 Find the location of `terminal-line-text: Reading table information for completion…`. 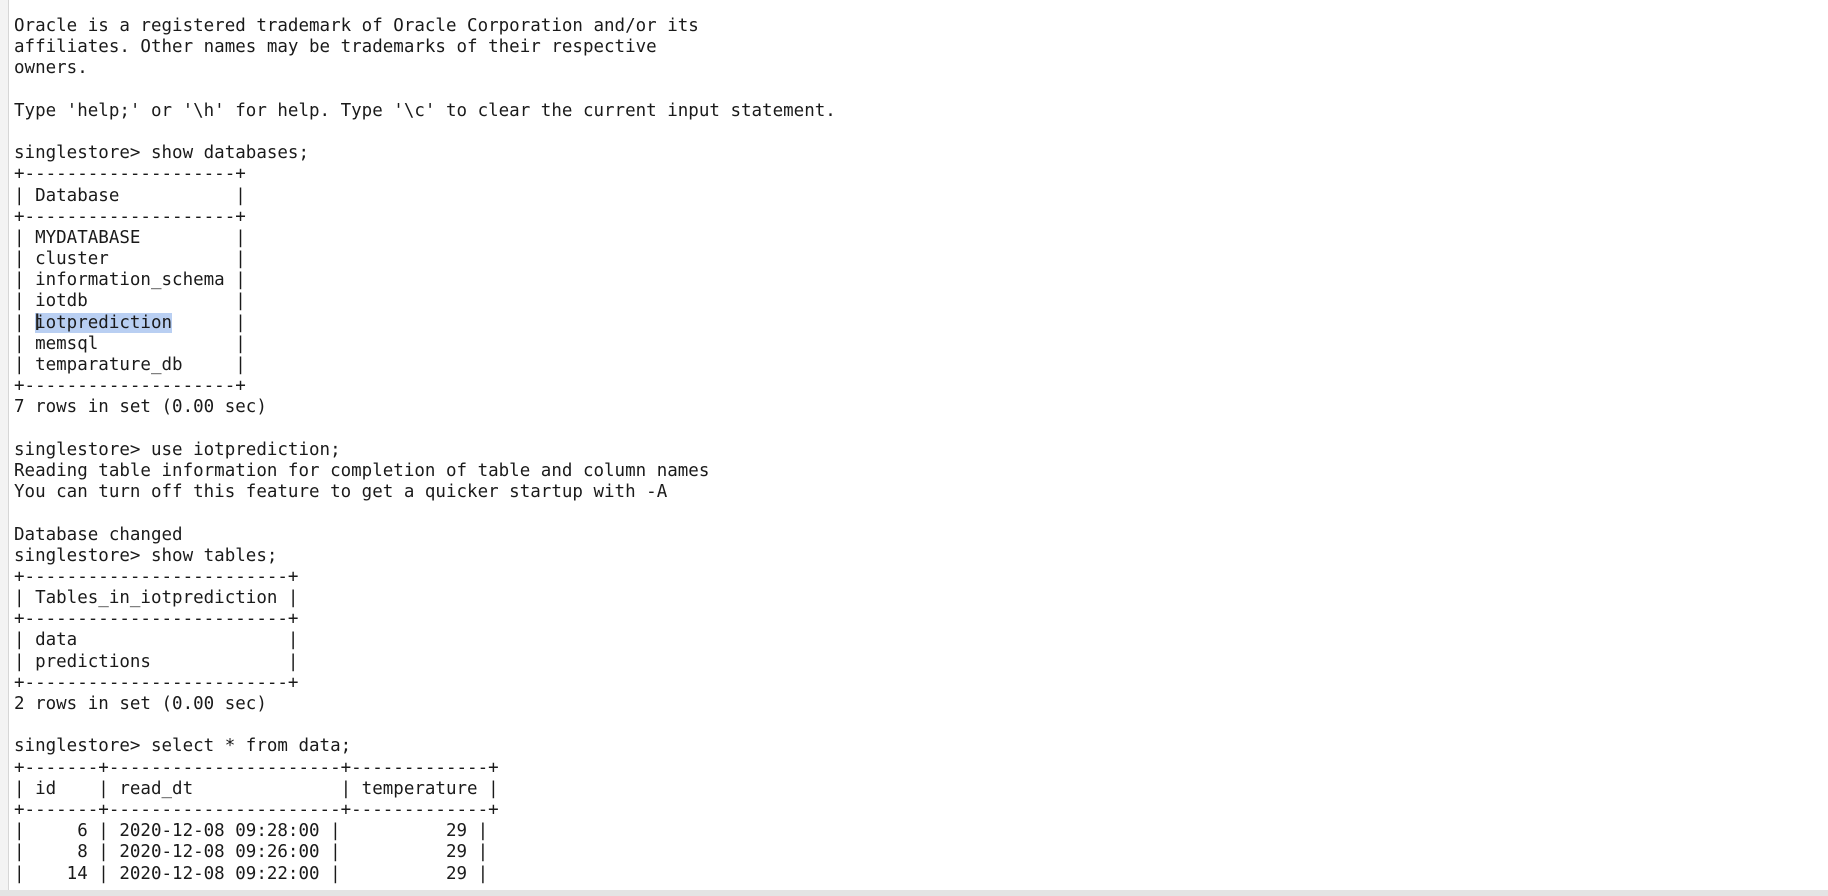

terminal-line-text: Reading table information for completion… is located at coordinates (362, 470).